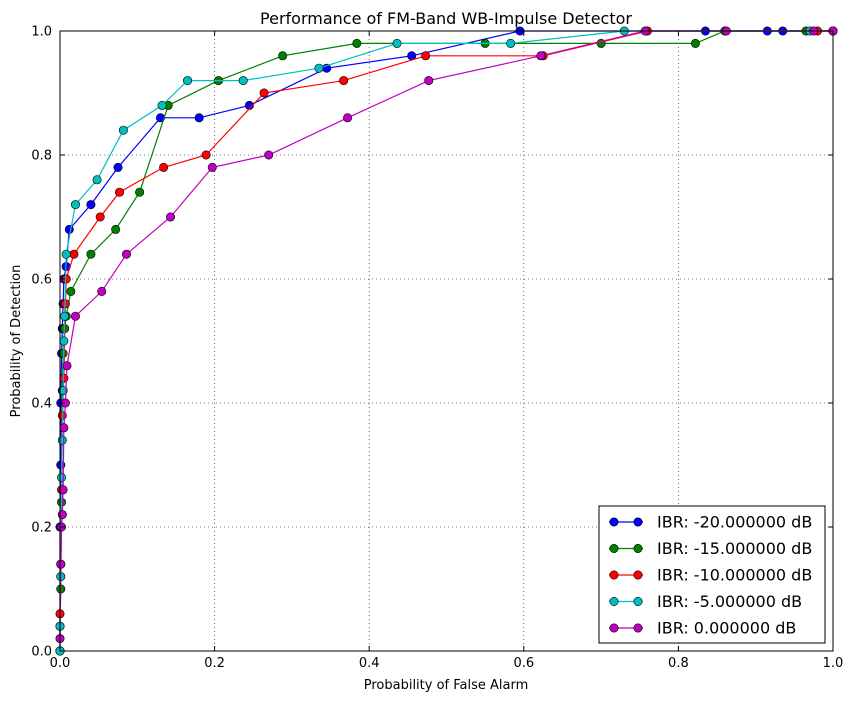 Image resolution: width=854 pixels, height=701 pixels. I want to click on legend-label: IBR: -15.000000 dB, so click(734, 548).